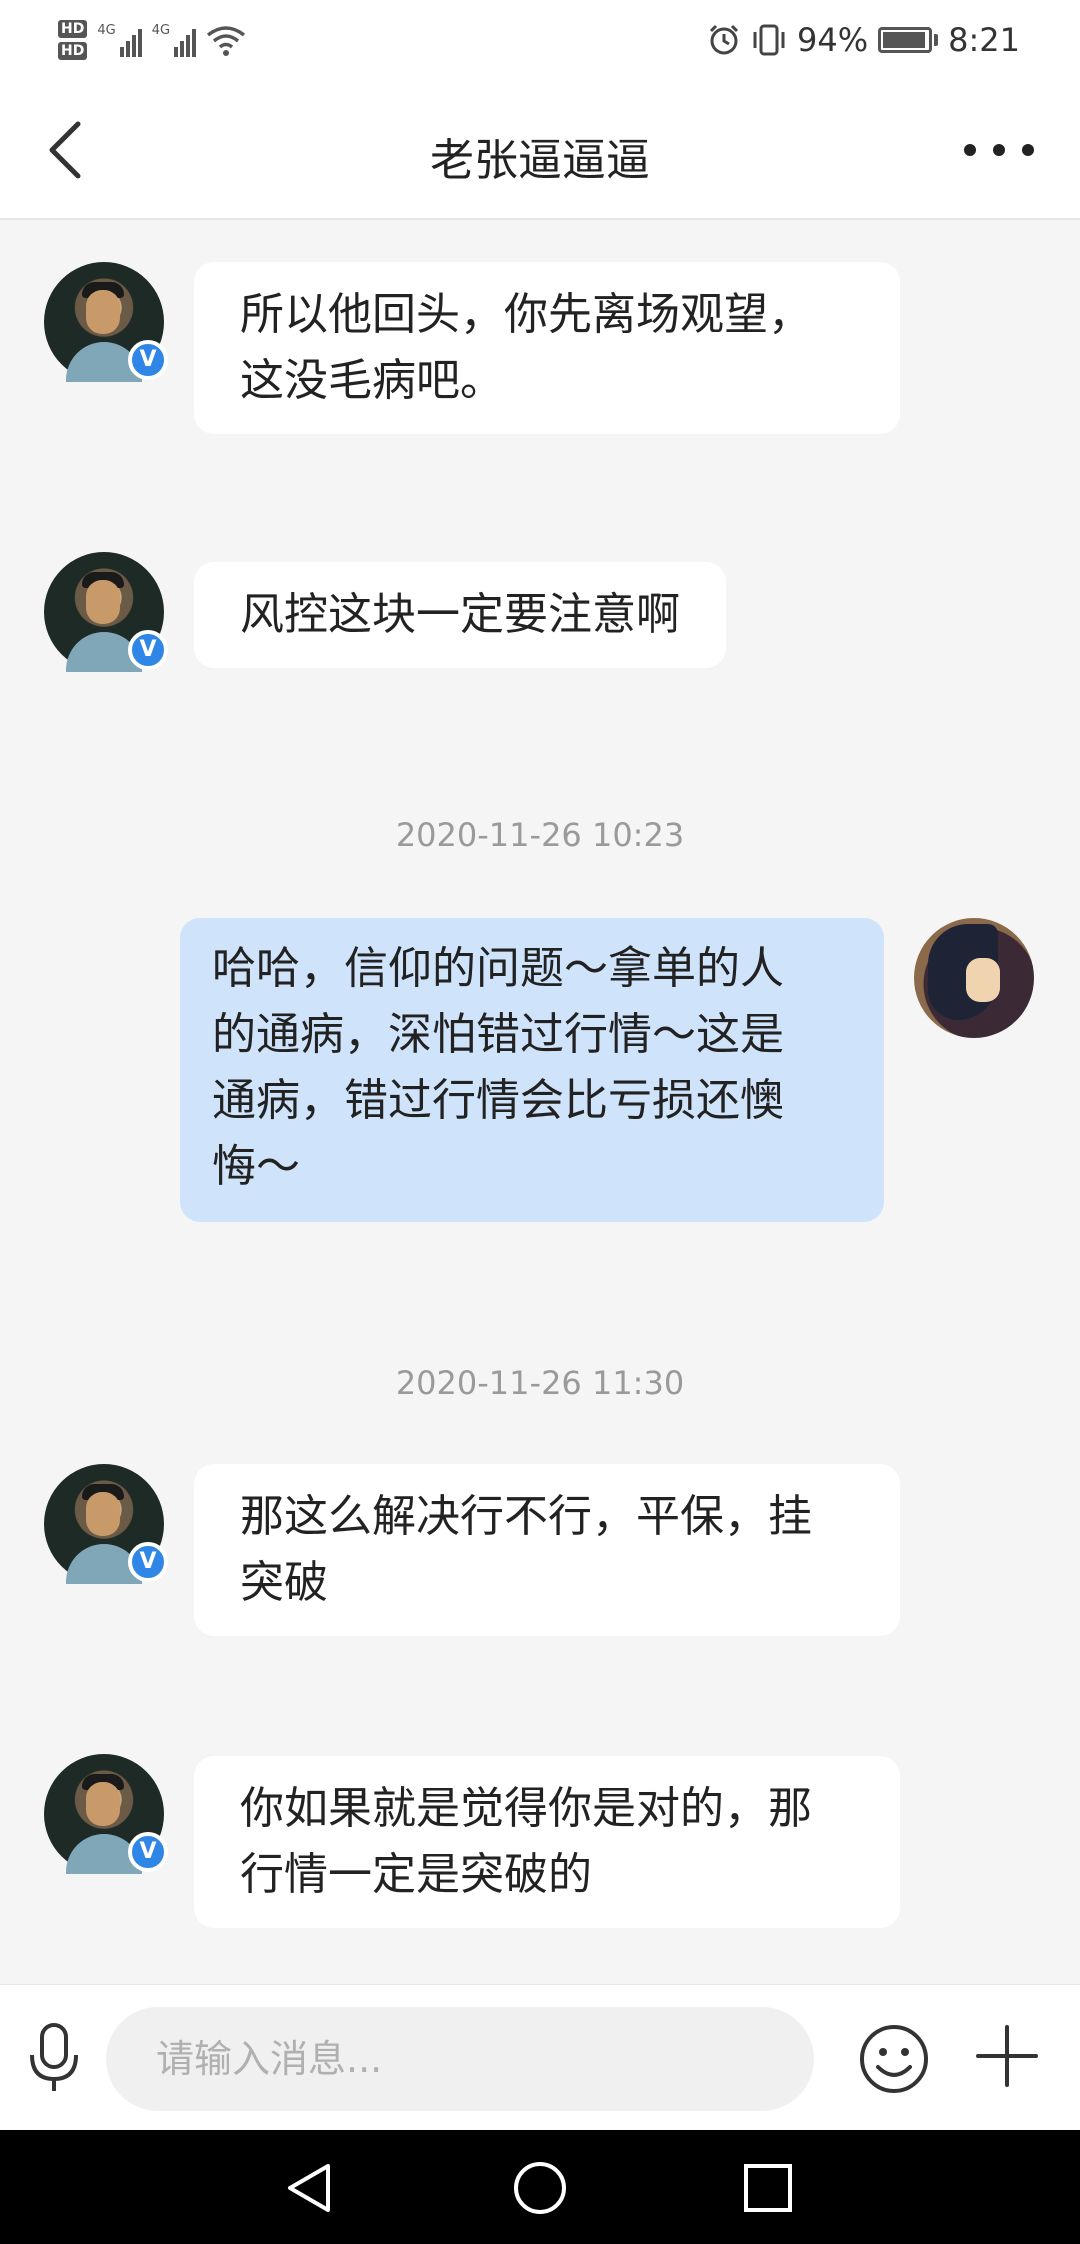 The height and width of the screenshot is (2244, 1080). I want to click on network-type-1: 4G, so click(106, 30).